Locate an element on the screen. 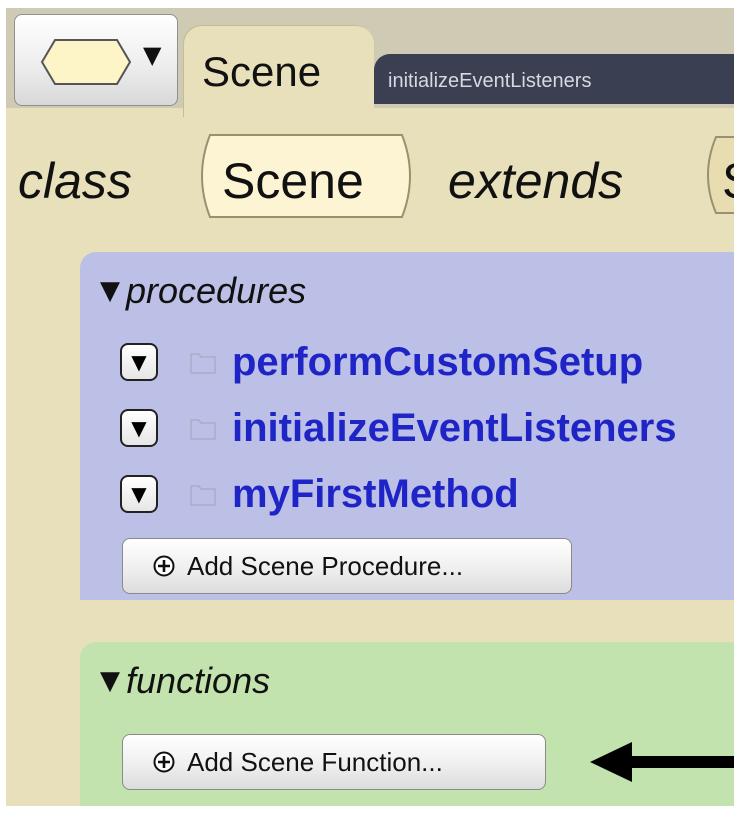  superclass-name: SThing is located at coordinates (728, 181).